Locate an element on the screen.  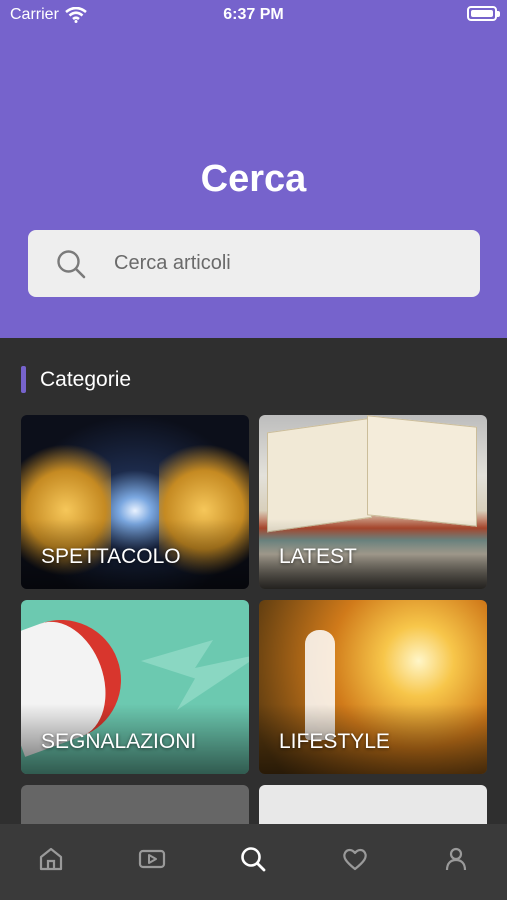
categories-header: Categorie is located at coordinates (76, 379).